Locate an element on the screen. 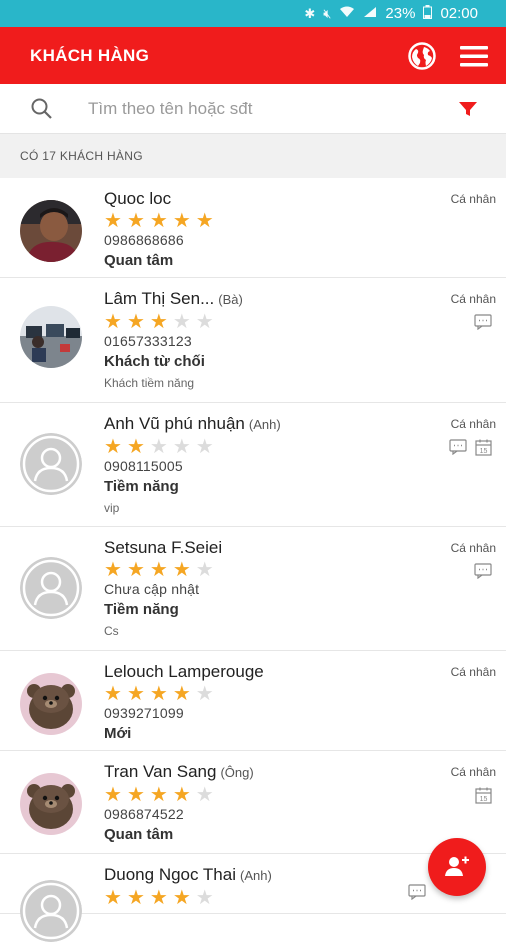  customer-info: Duong Ngoc Thai (Anh) ★ ★ ★ ★ ★ is located at coordinates (265, 886).